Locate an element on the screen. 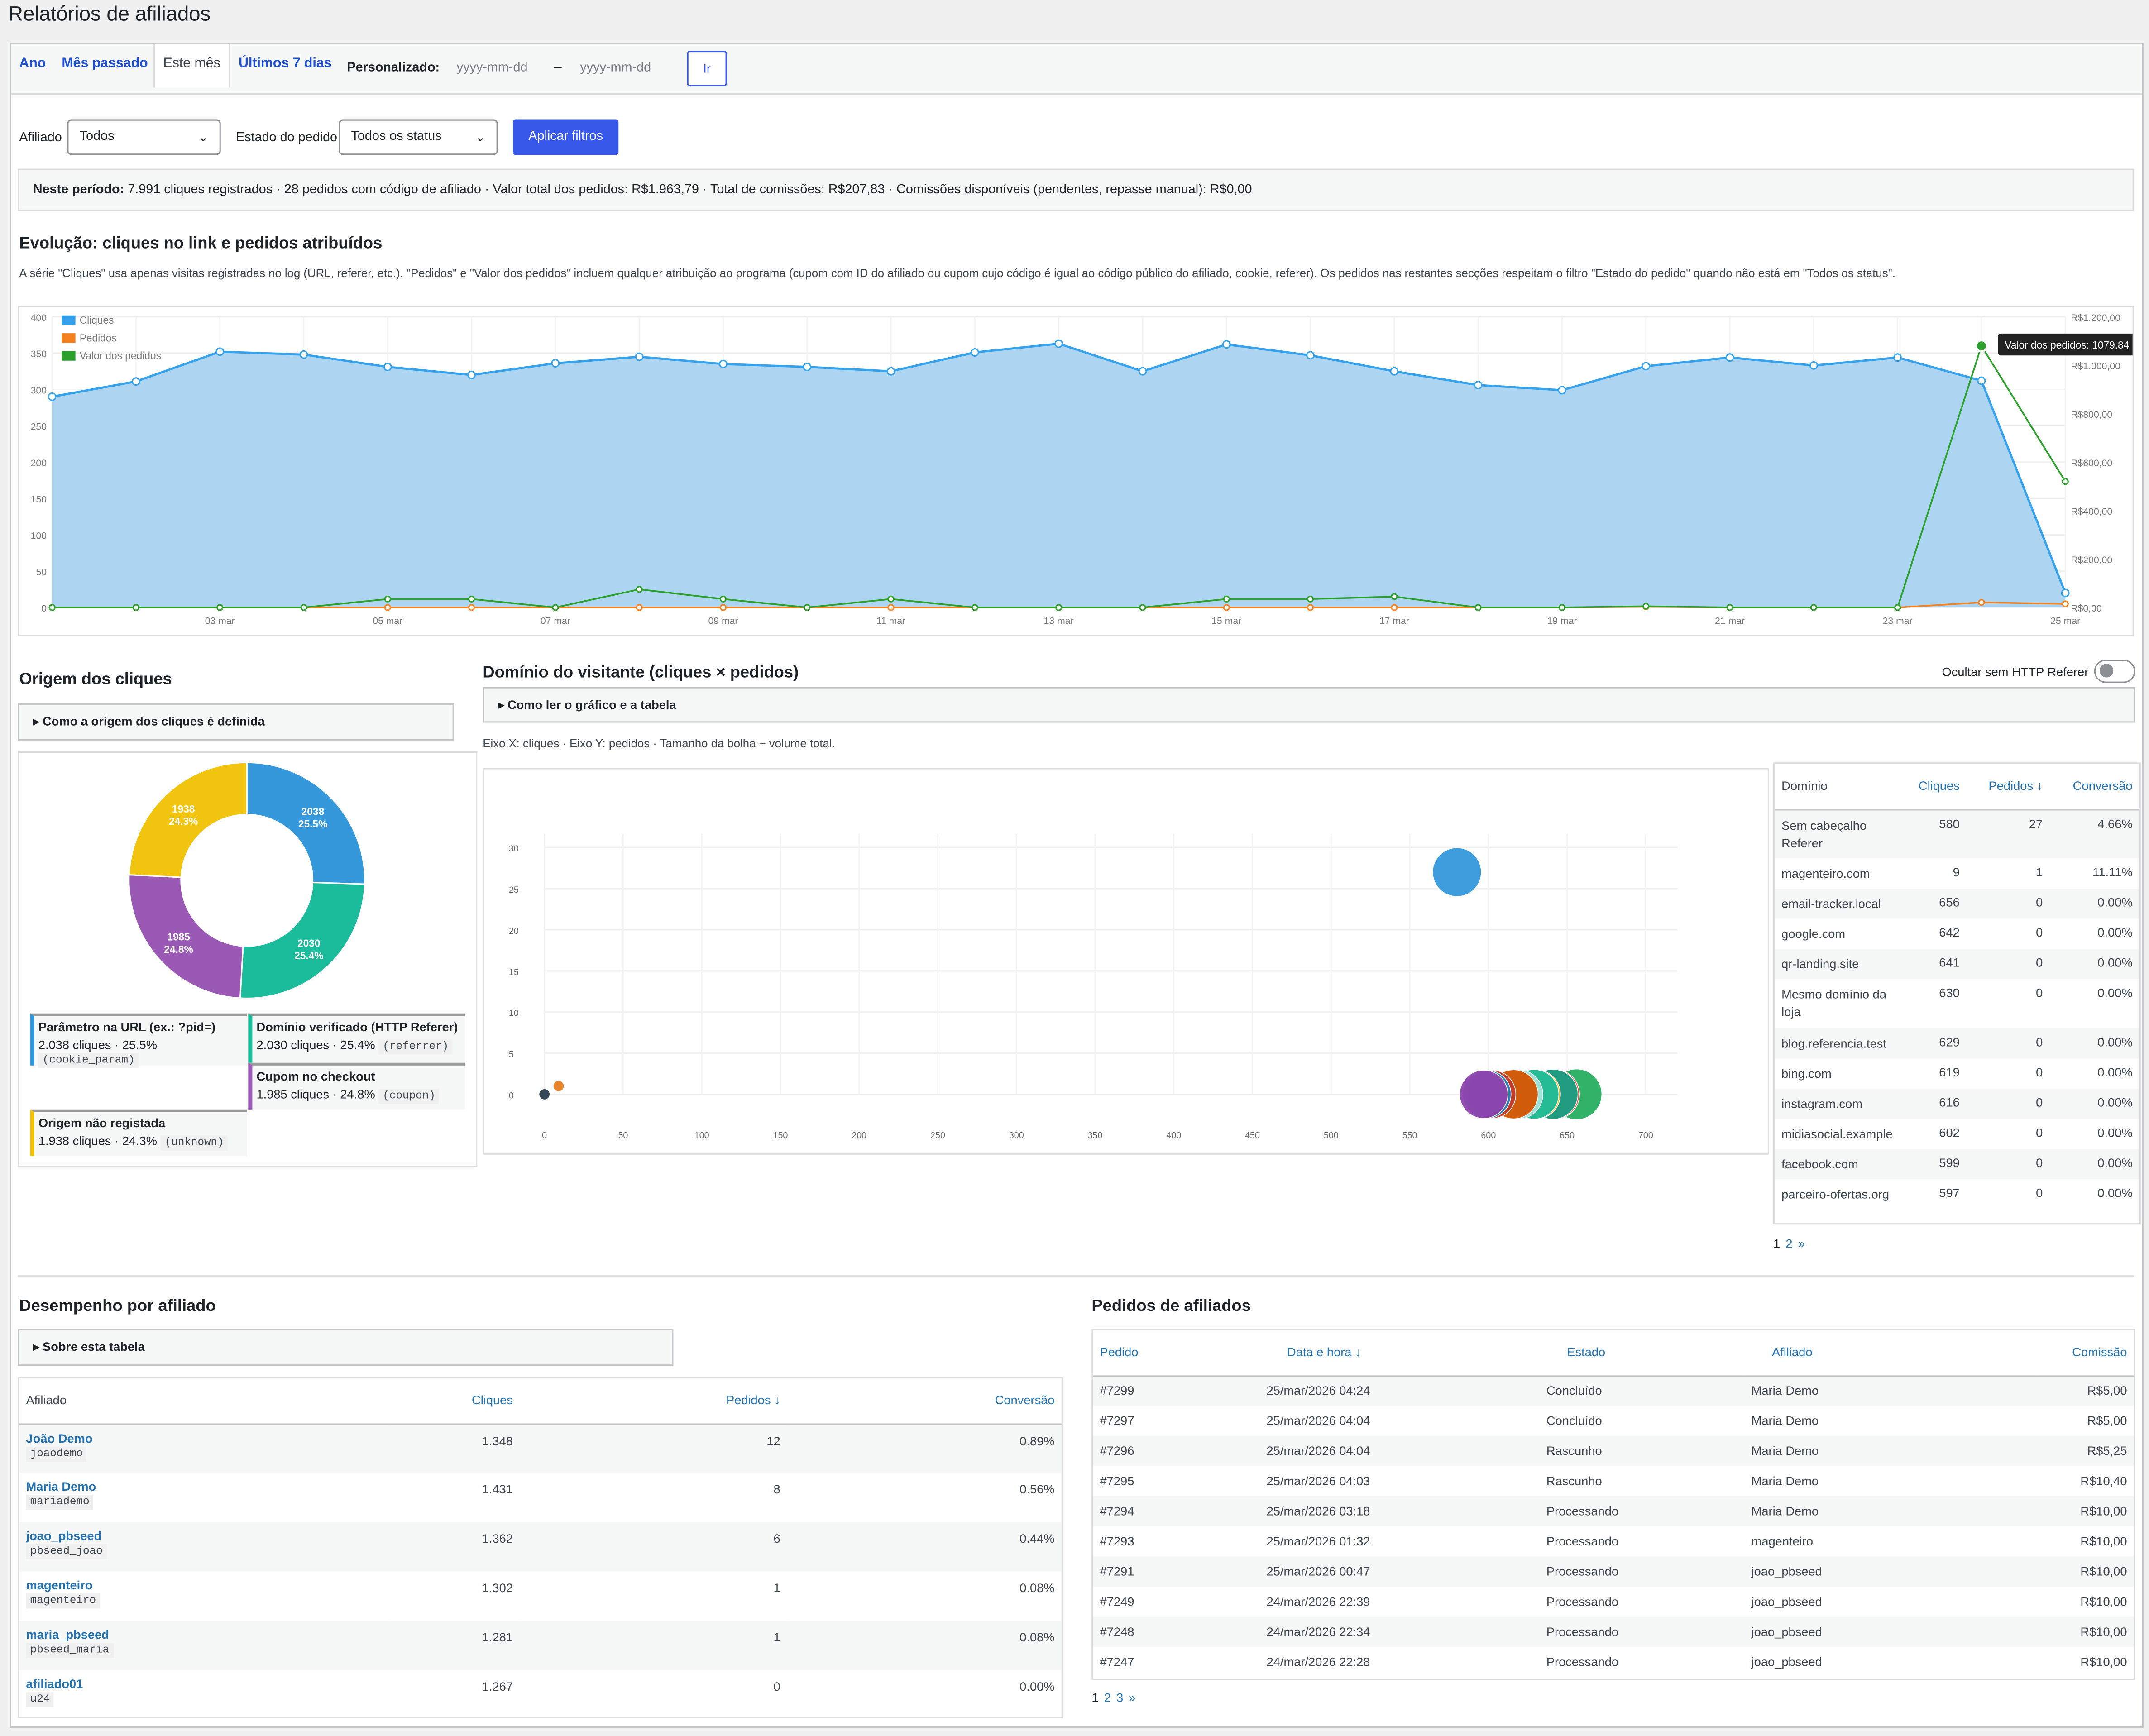 The image size is (2149, 1736). go-button: Ir is located at coordinates (707, 68).